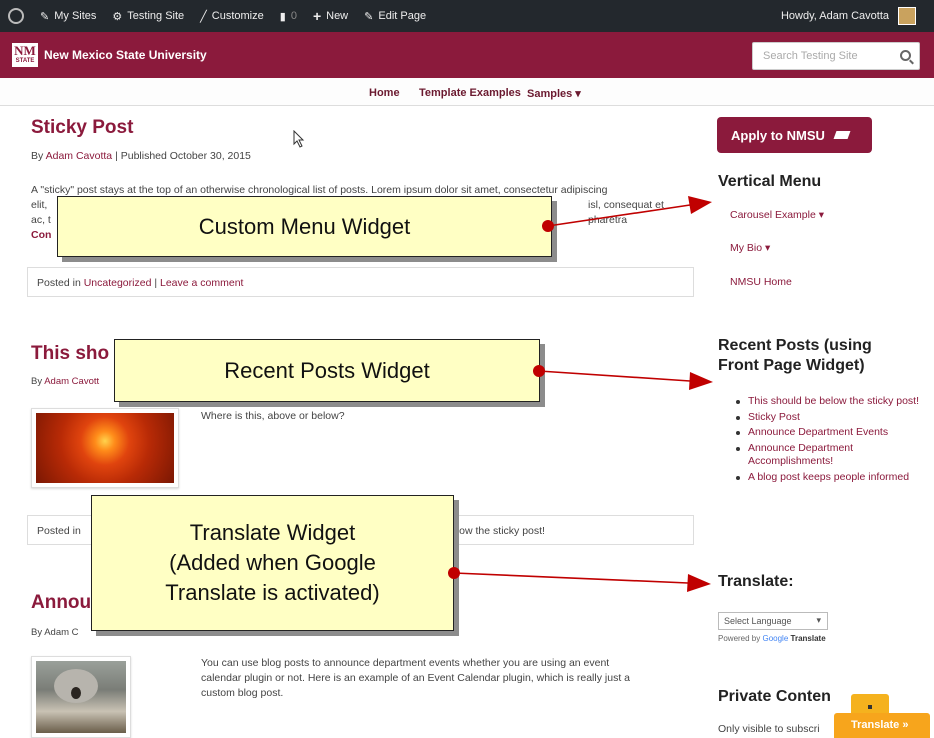 Image resolution: width=934 pixels, height=738 pixels. Describe the element at coordinates (627, 214) in the screenshot. I see `arrow-custom-menu` at that location.